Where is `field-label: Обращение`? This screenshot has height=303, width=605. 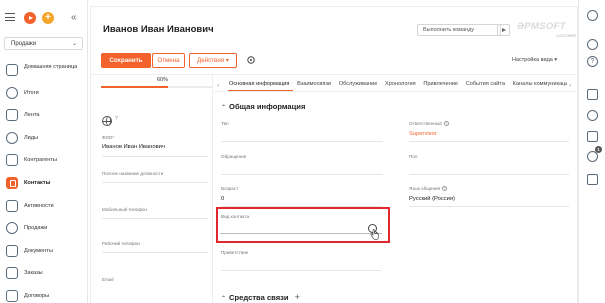 field-label: Обращение is located at coordinates (234, 156).